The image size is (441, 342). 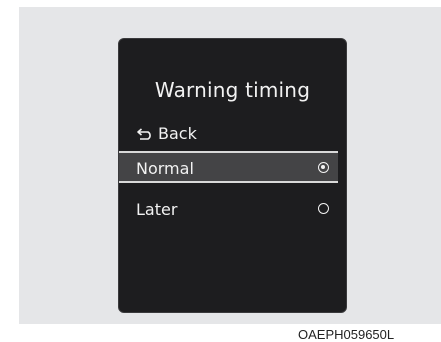 What do you see at coordinates (228, 209) in the screenshot?
I see `option-later: Later` at bounding box center [228, 209].